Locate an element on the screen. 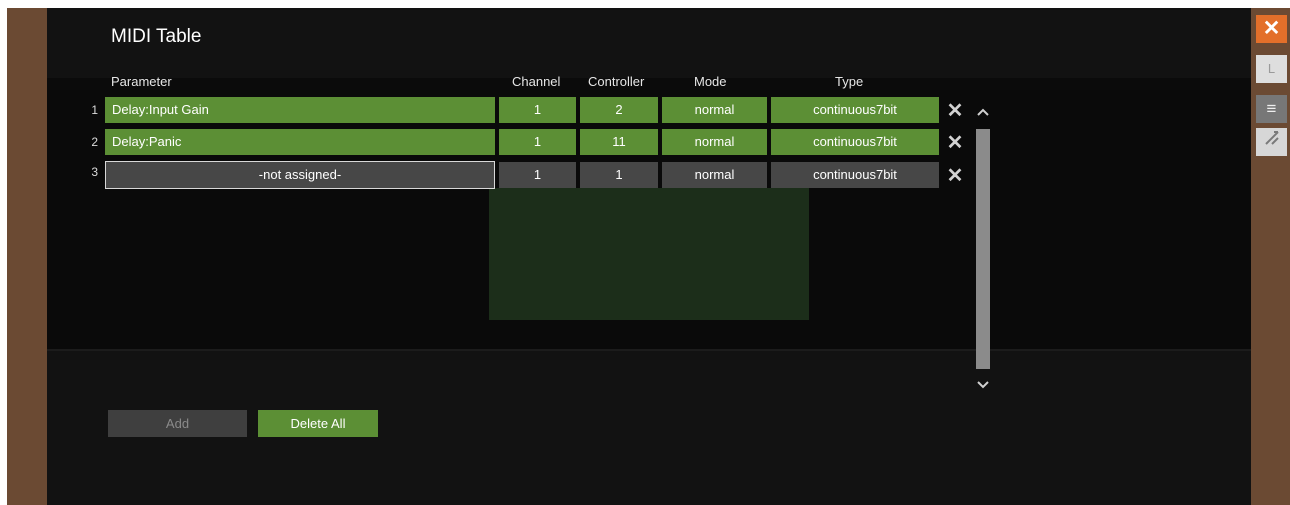 This screenshot has width=1290, height=505. controller-cell: 11 is located at coordinates (619, 142).